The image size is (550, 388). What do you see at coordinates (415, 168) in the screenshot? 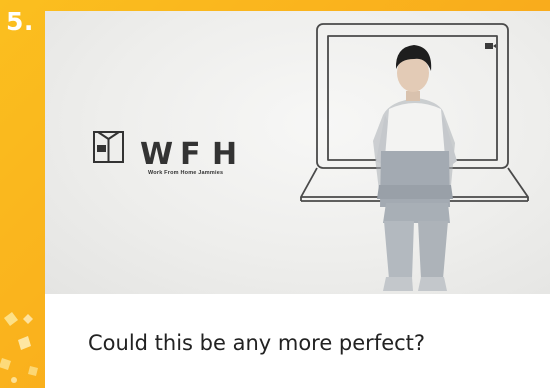
I see `person-figure` at bounding box center [415, 168].